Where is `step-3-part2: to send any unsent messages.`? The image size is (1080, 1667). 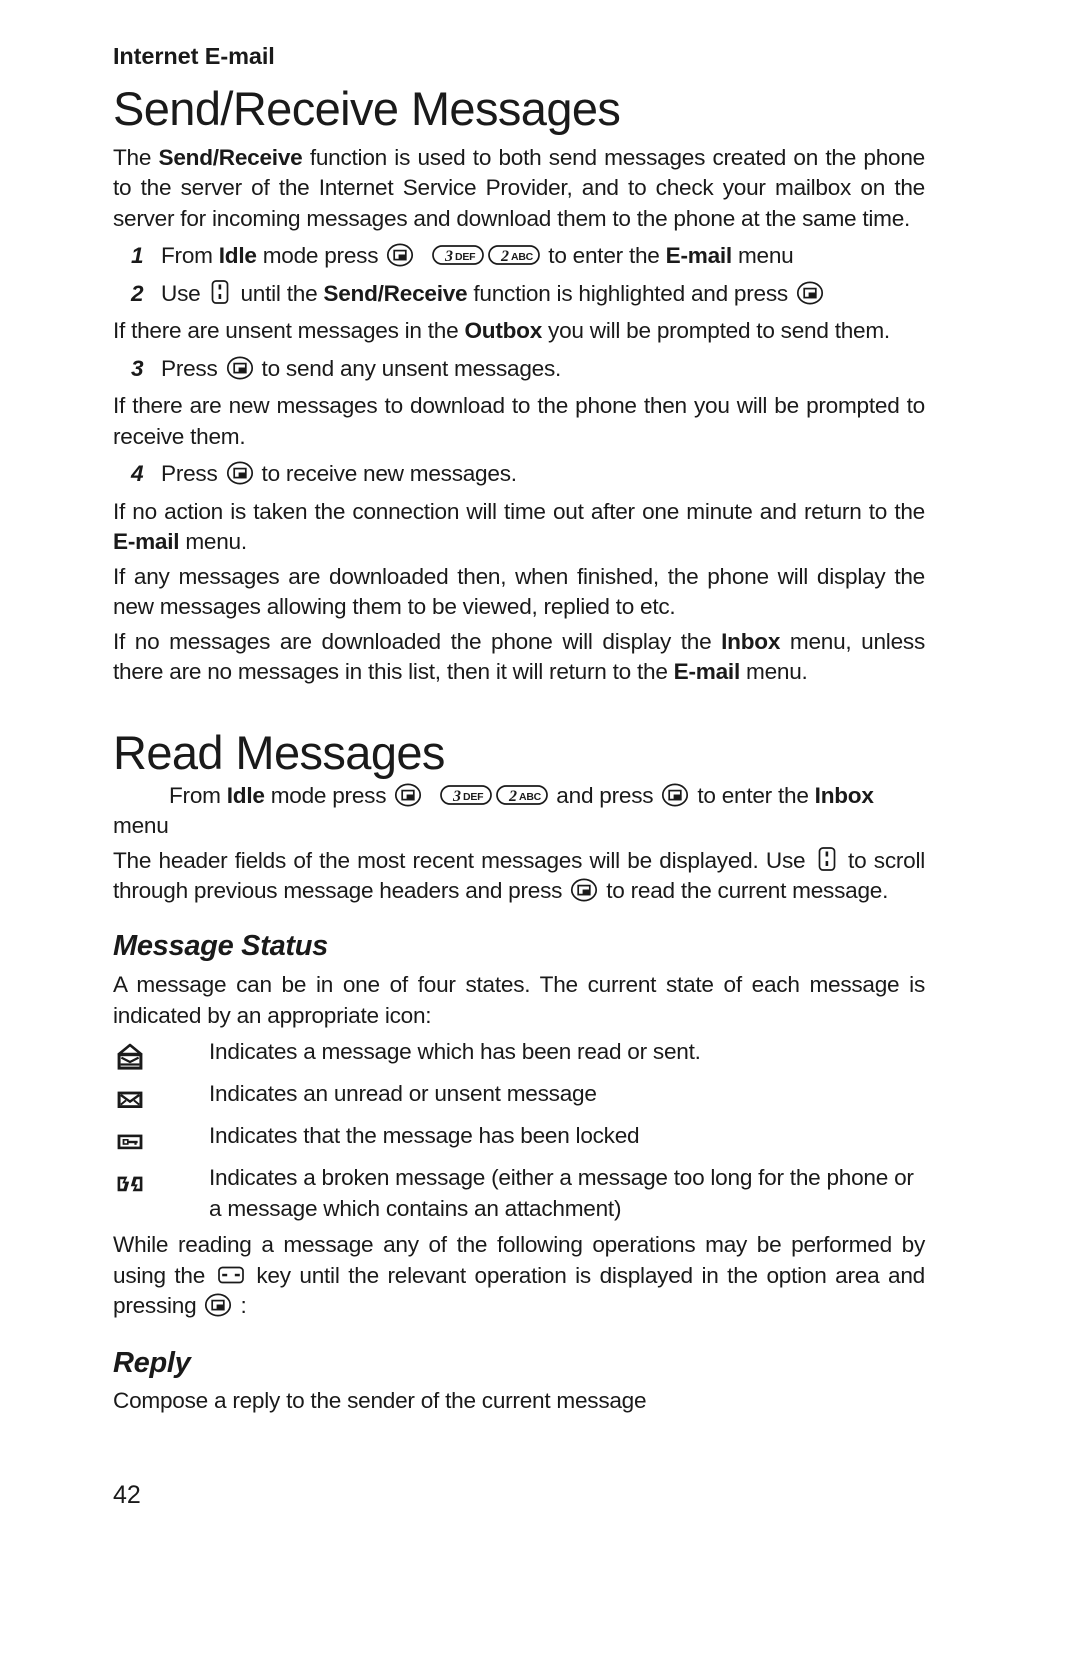 step-3-part2: to send any unsent messages. is located at coordinates (408, 368).